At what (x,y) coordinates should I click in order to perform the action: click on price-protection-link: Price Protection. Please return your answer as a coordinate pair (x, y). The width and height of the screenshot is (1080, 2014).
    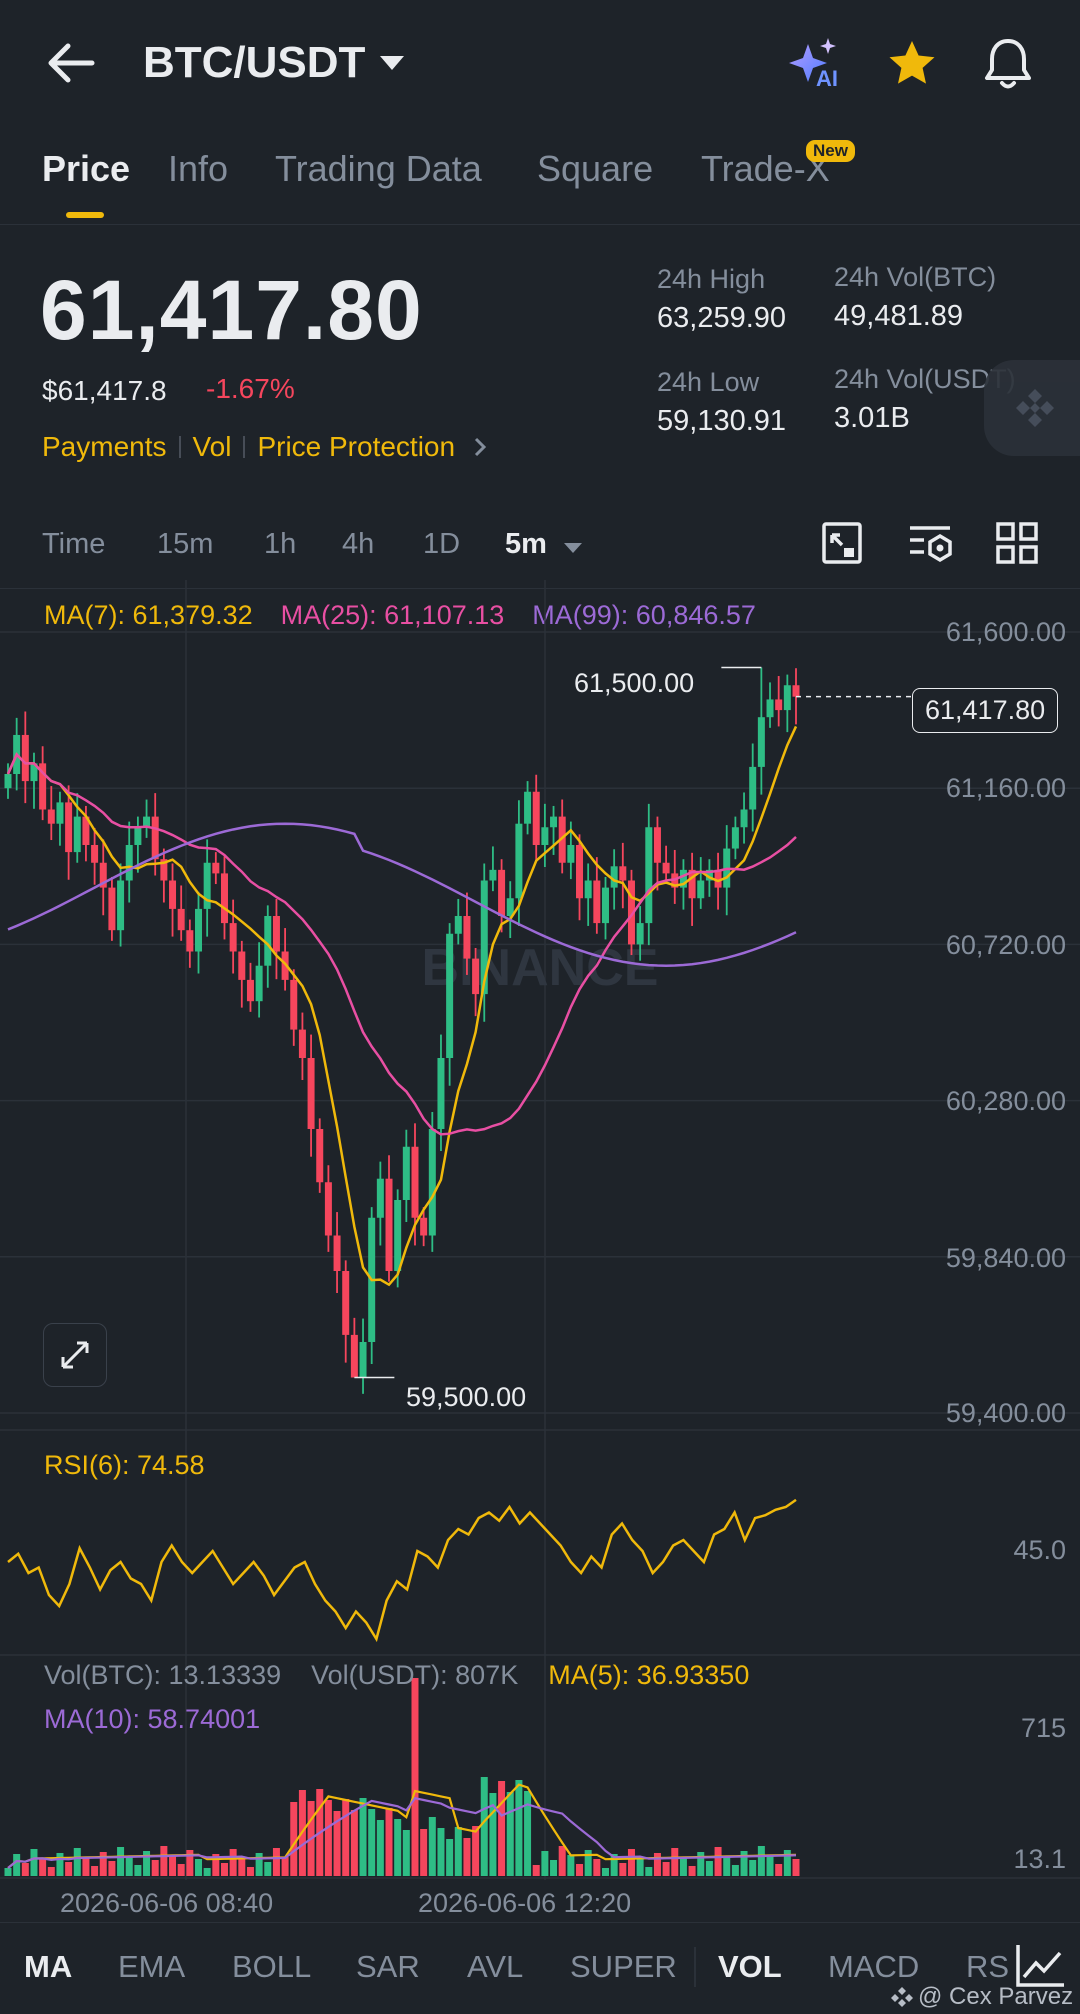
    Looking at the image, I should click on (356, 447).